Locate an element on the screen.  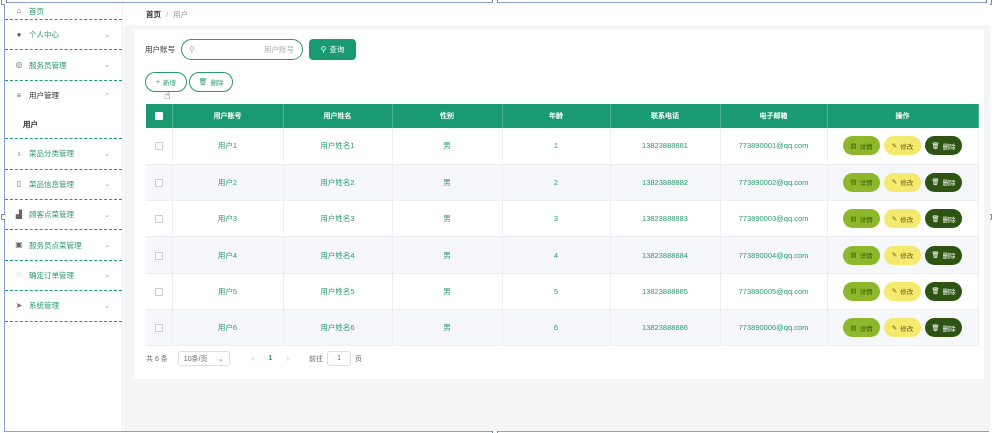
sidebar-item-label: 系统管理 is located at coordinates (44, 306).